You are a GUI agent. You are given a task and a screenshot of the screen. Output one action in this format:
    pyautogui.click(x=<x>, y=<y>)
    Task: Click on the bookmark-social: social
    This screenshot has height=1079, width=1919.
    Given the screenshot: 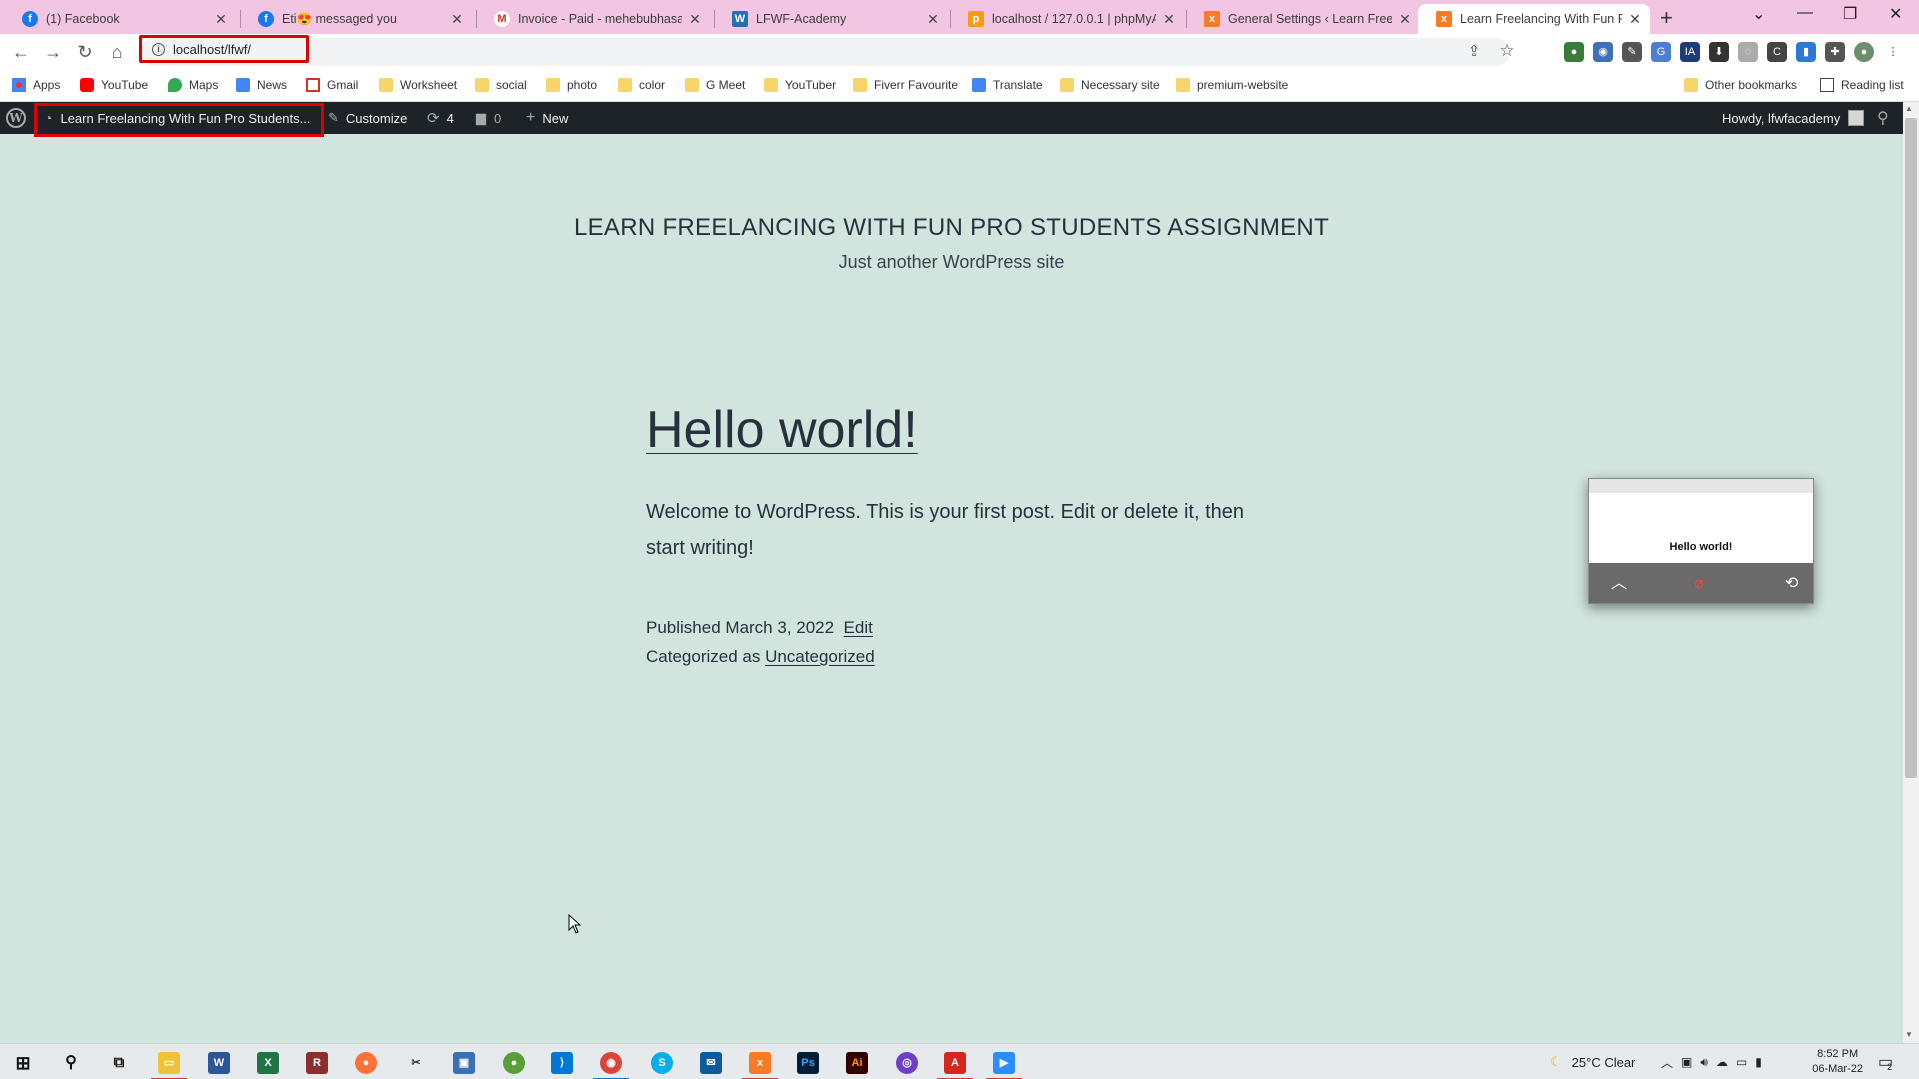 What is the action you would take?
    pyautogui.click(x=501, y=85)
    